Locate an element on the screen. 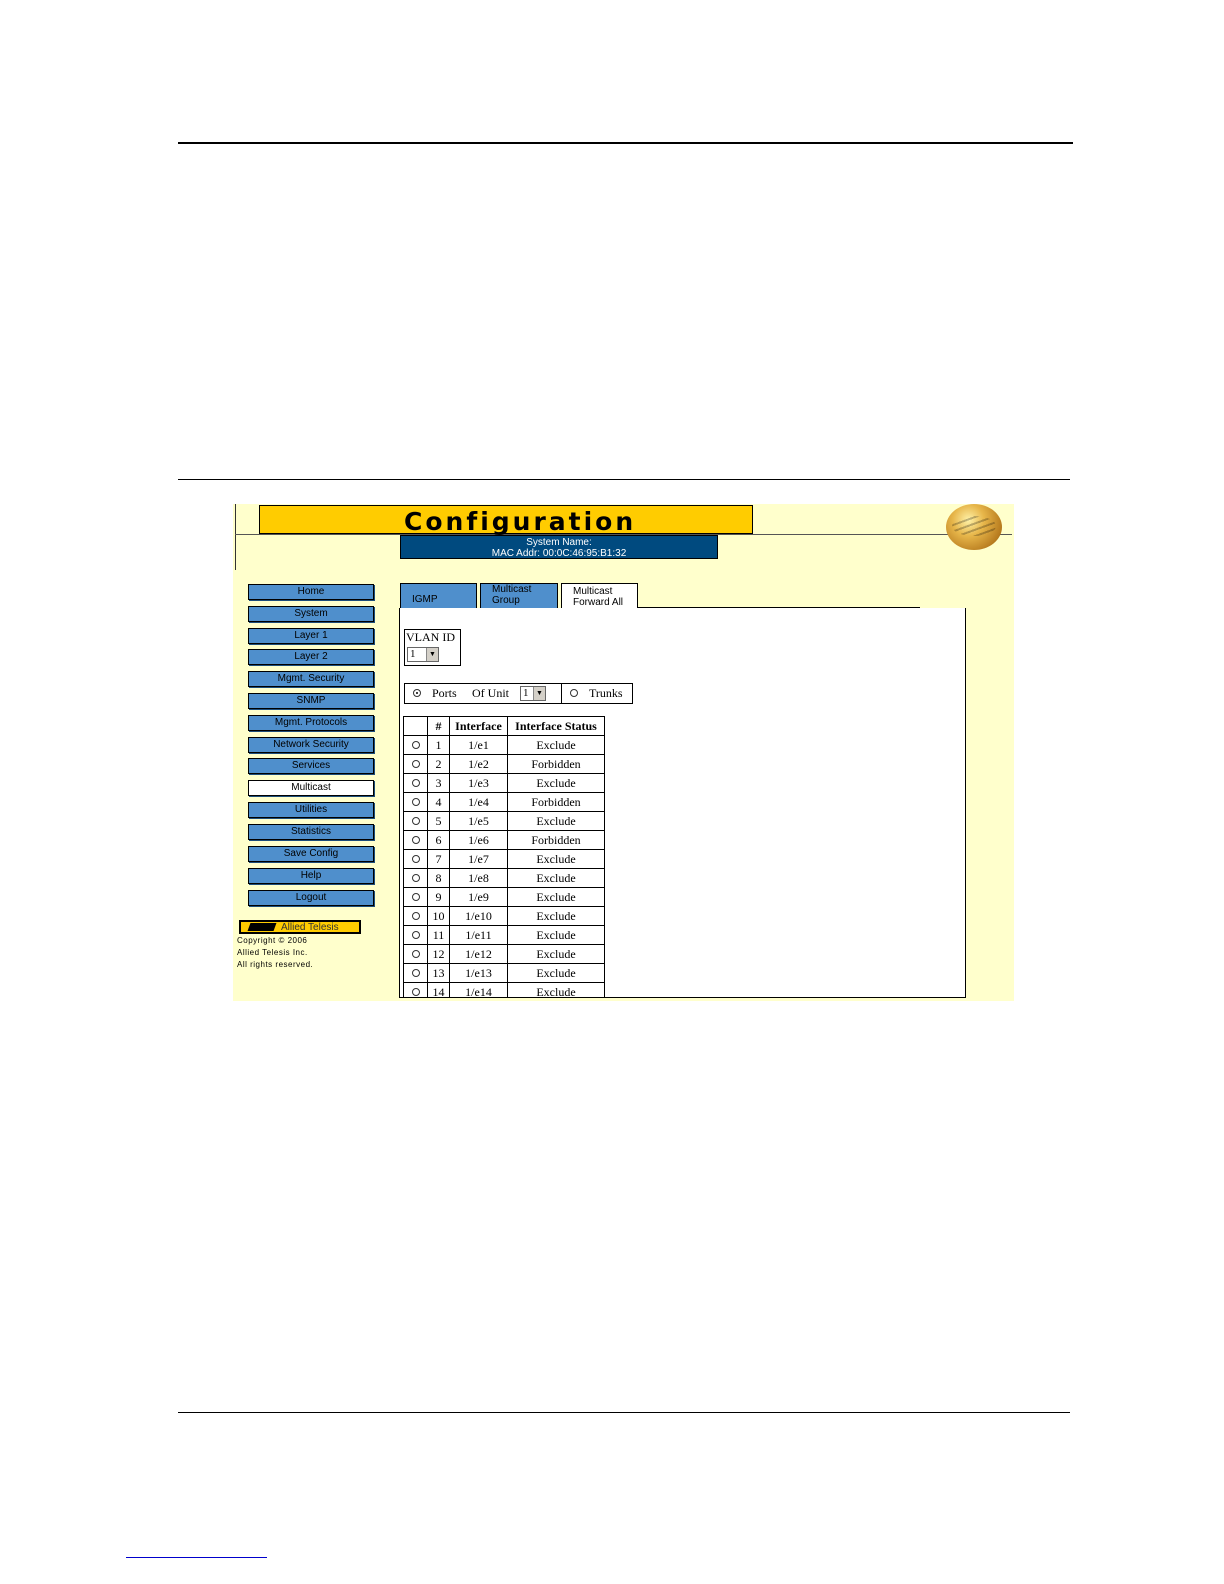  row-number: 8 is located at coordinates (438, 878).